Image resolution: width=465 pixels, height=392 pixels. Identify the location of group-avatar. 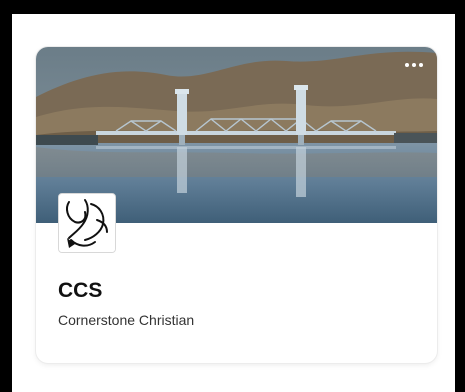
(87, 223).